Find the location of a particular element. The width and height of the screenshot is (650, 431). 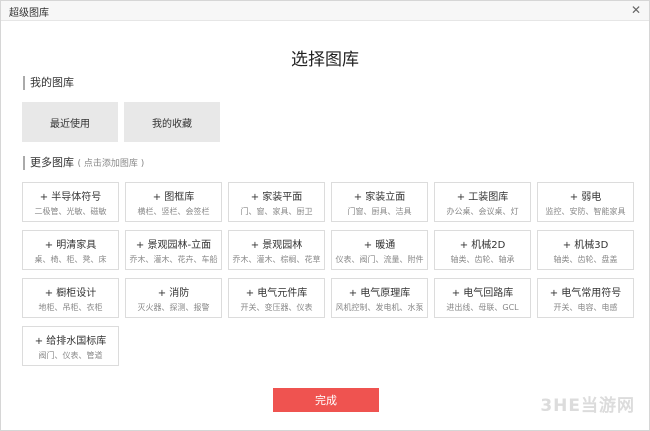

library-card-name: + 消防 is located at coordinates (173, 293).